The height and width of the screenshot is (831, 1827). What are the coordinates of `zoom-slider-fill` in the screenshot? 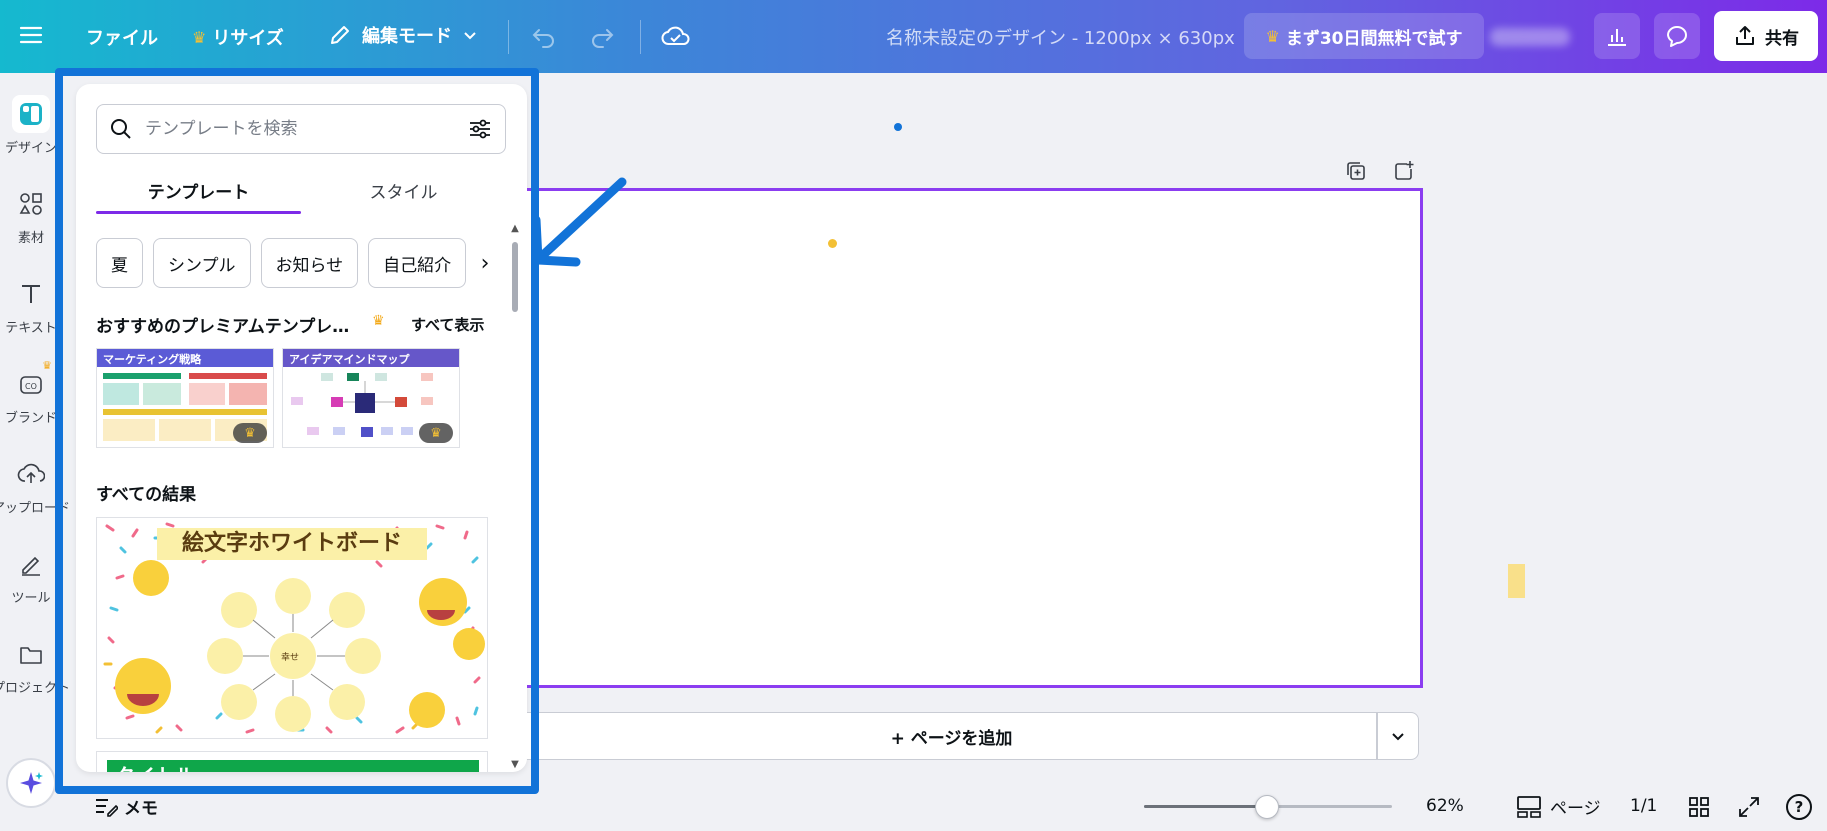 It's located at (1205, 806).